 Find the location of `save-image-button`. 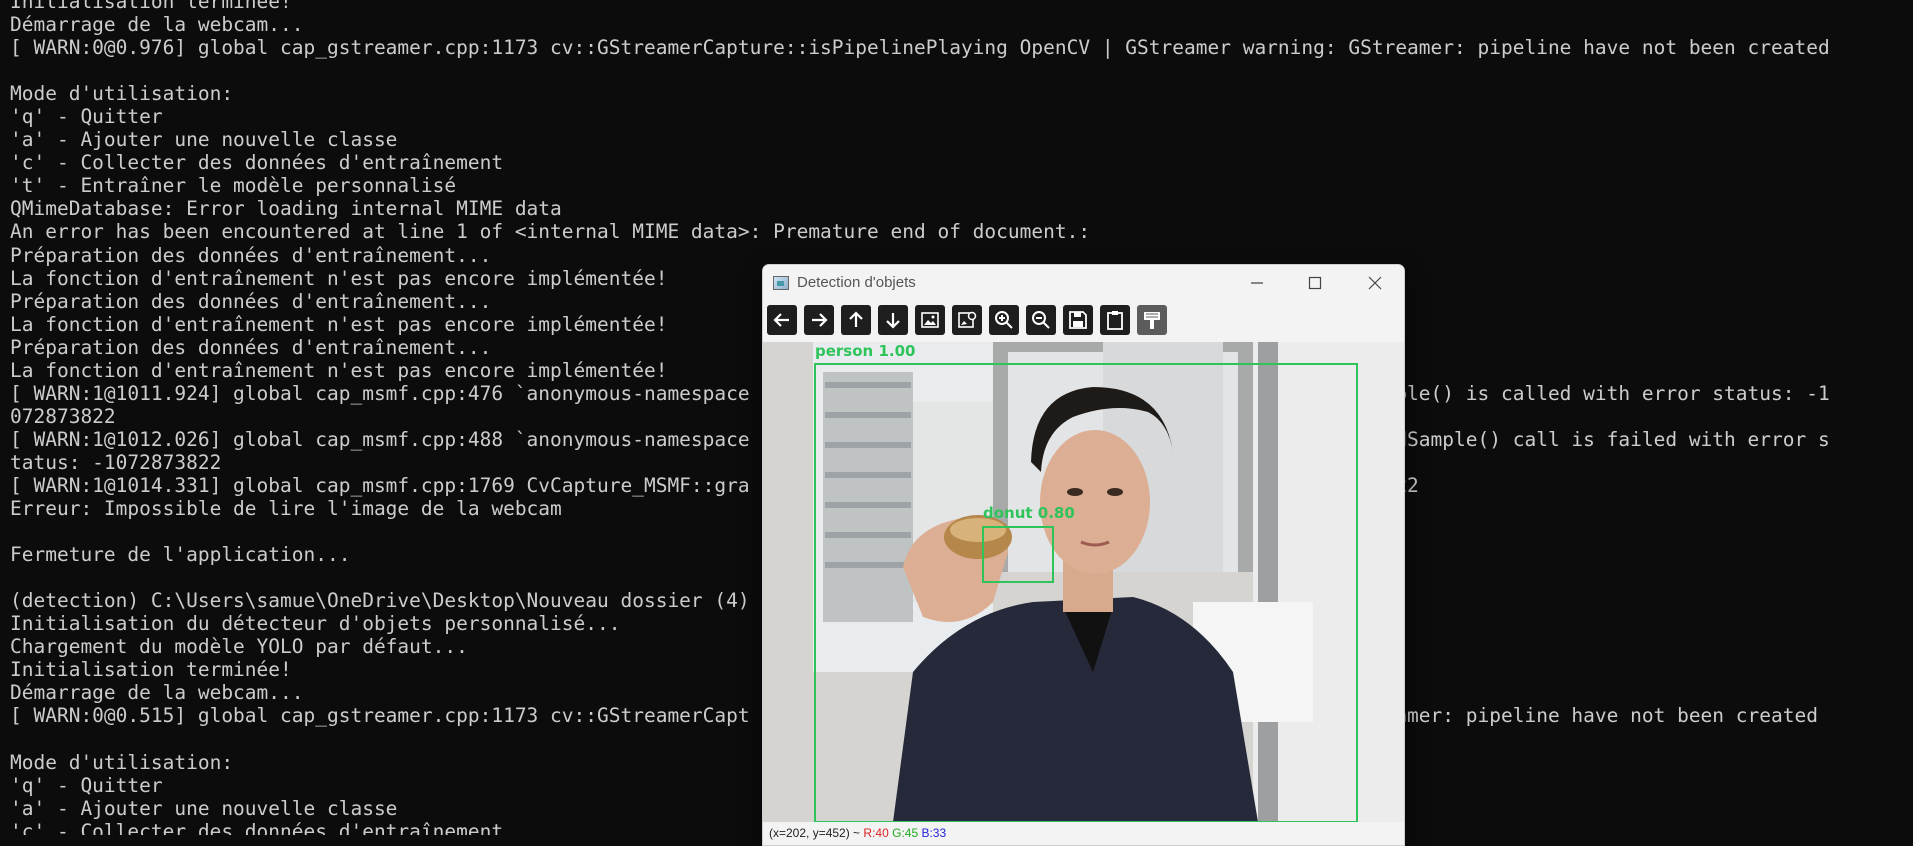

save-image-button is located at coordinates (1078, 320).